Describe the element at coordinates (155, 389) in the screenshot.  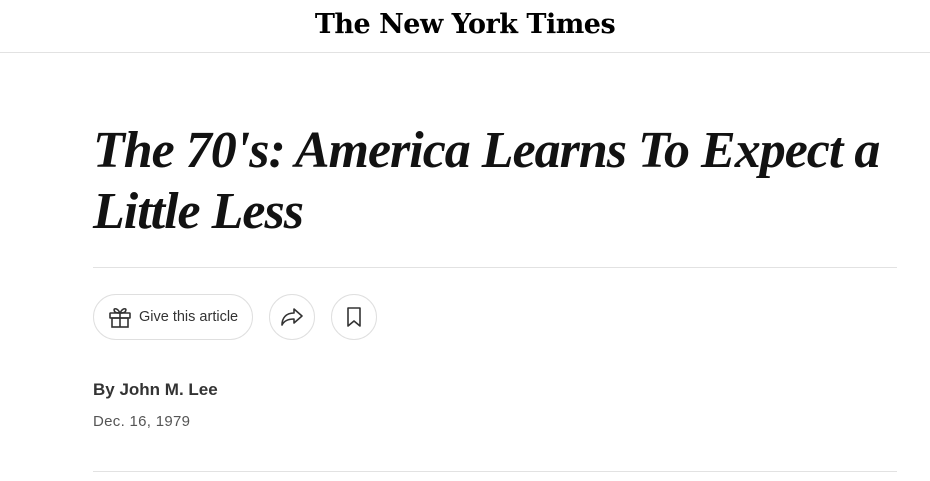
I see `byline: By John M. Lee` at that location.